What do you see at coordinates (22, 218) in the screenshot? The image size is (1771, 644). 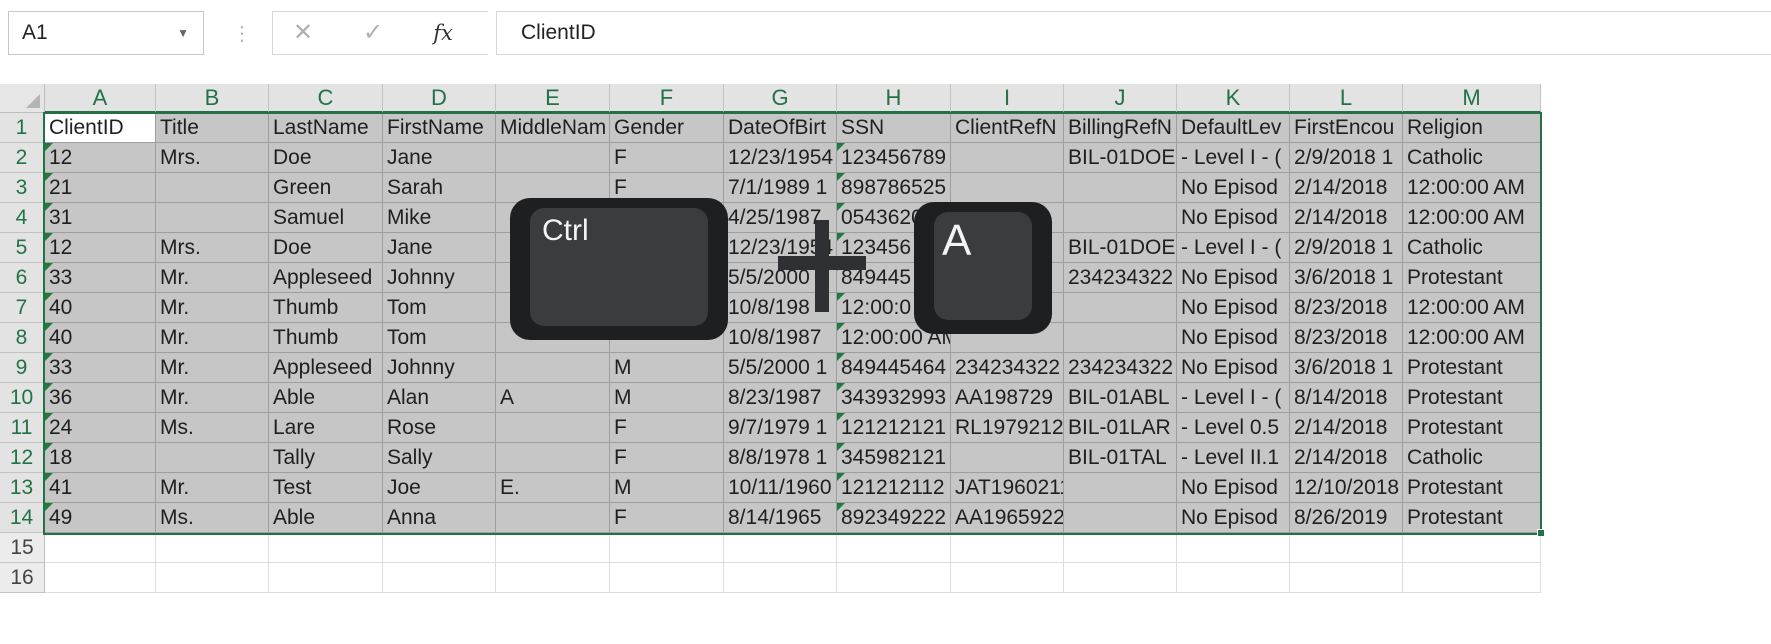 I see `row-header: 4` at bounding box center [22, 218].